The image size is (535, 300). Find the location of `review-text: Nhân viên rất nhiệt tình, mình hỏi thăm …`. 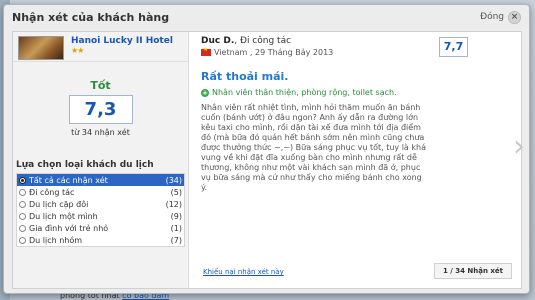

review-text: Nhân viên rất nhiệt tình, mình hỏi thăm … is located at coordinates (313, 147).